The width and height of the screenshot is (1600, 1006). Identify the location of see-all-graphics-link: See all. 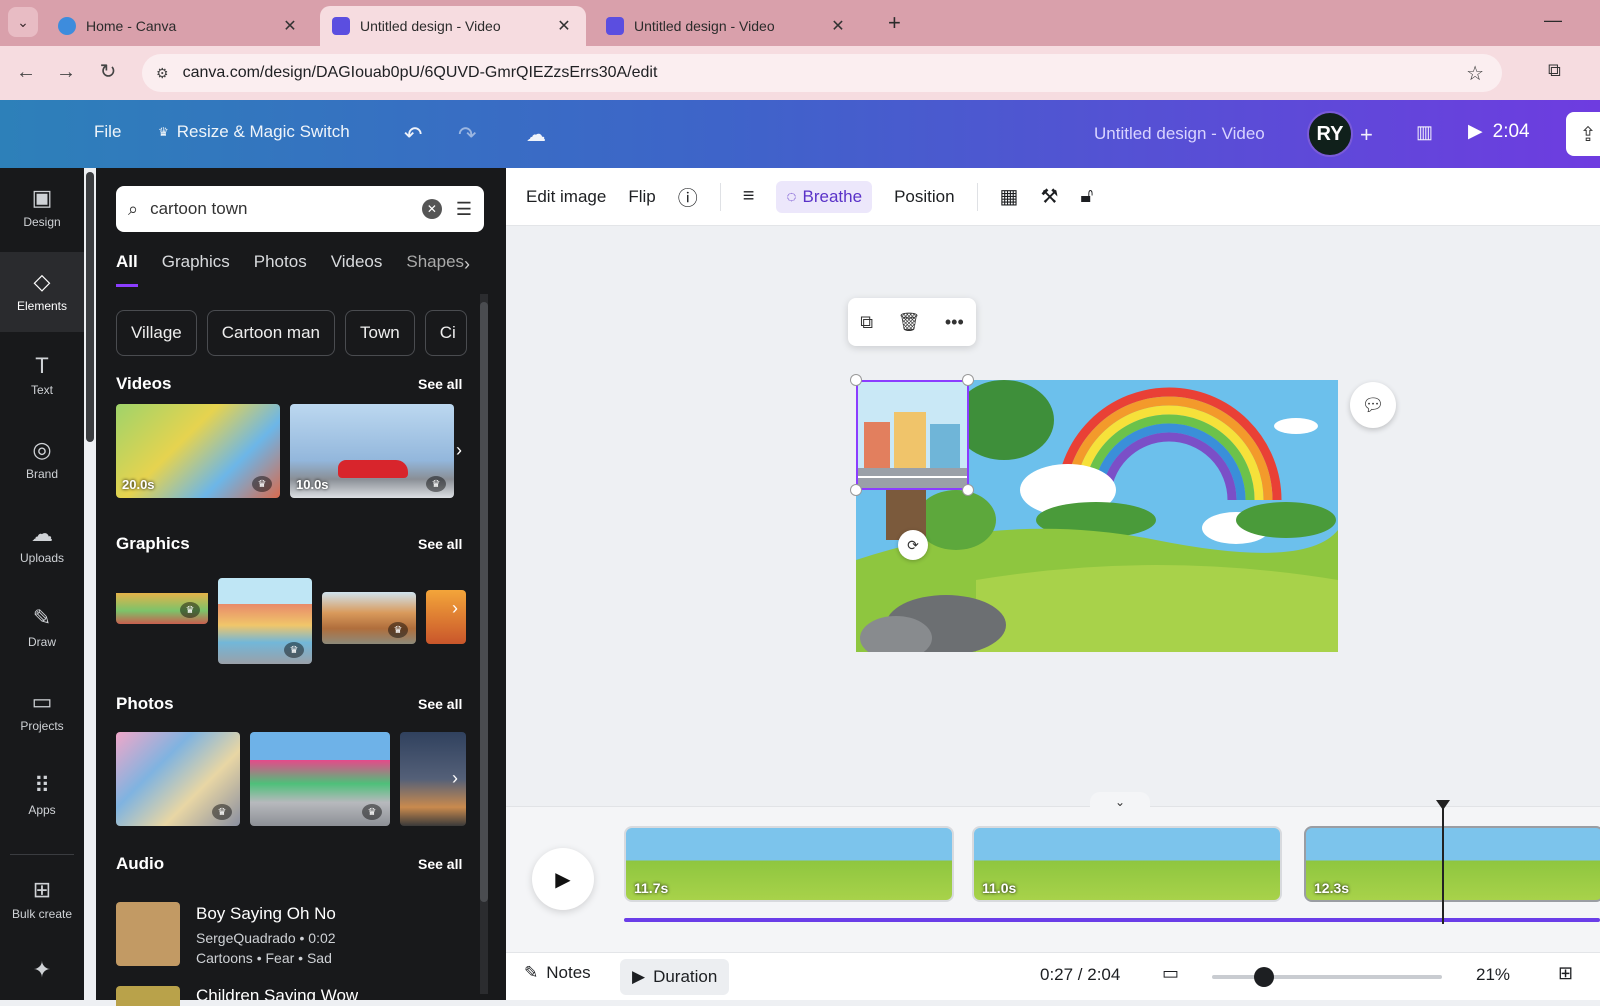
(440, 544).